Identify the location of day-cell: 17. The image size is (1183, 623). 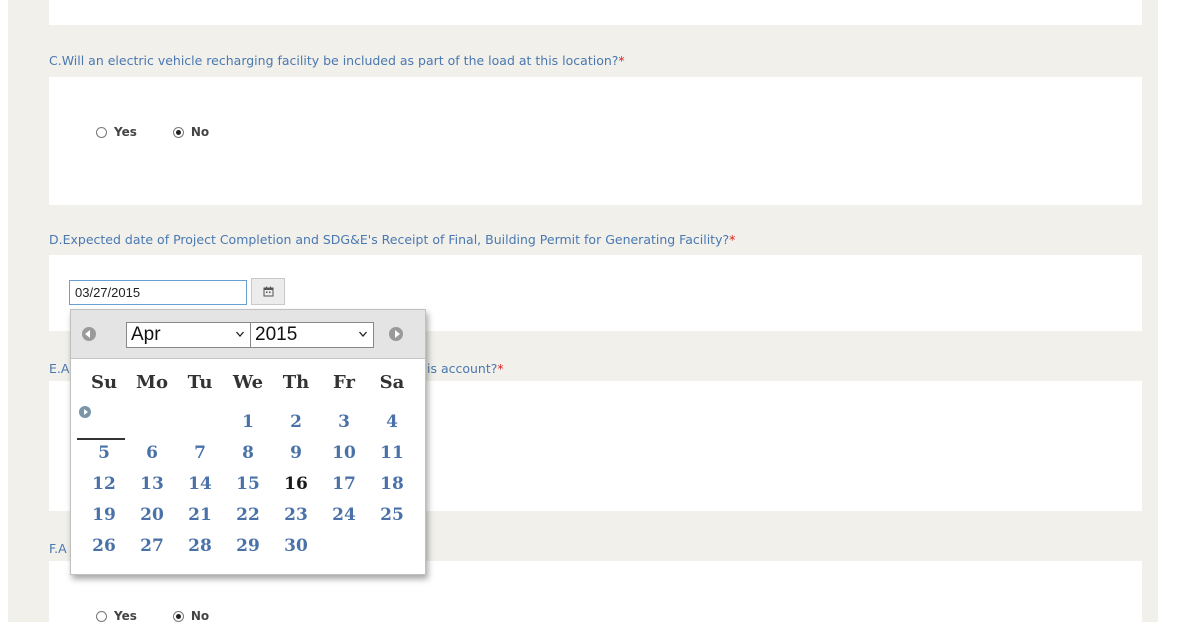
(344, 484).